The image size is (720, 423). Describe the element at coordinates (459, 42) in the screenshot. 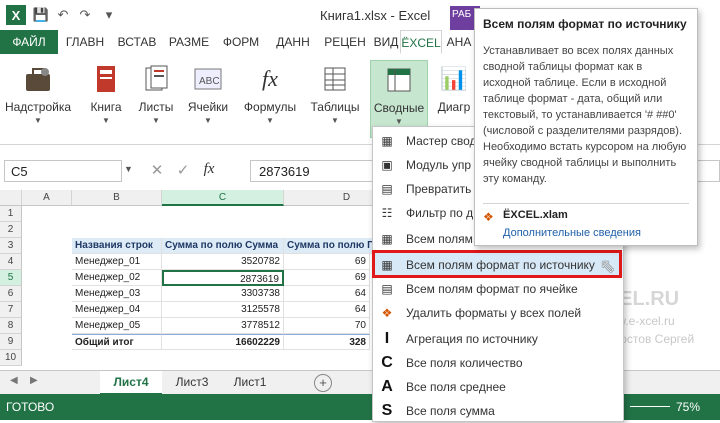

I see `tab-analyze: АНА` at that location.